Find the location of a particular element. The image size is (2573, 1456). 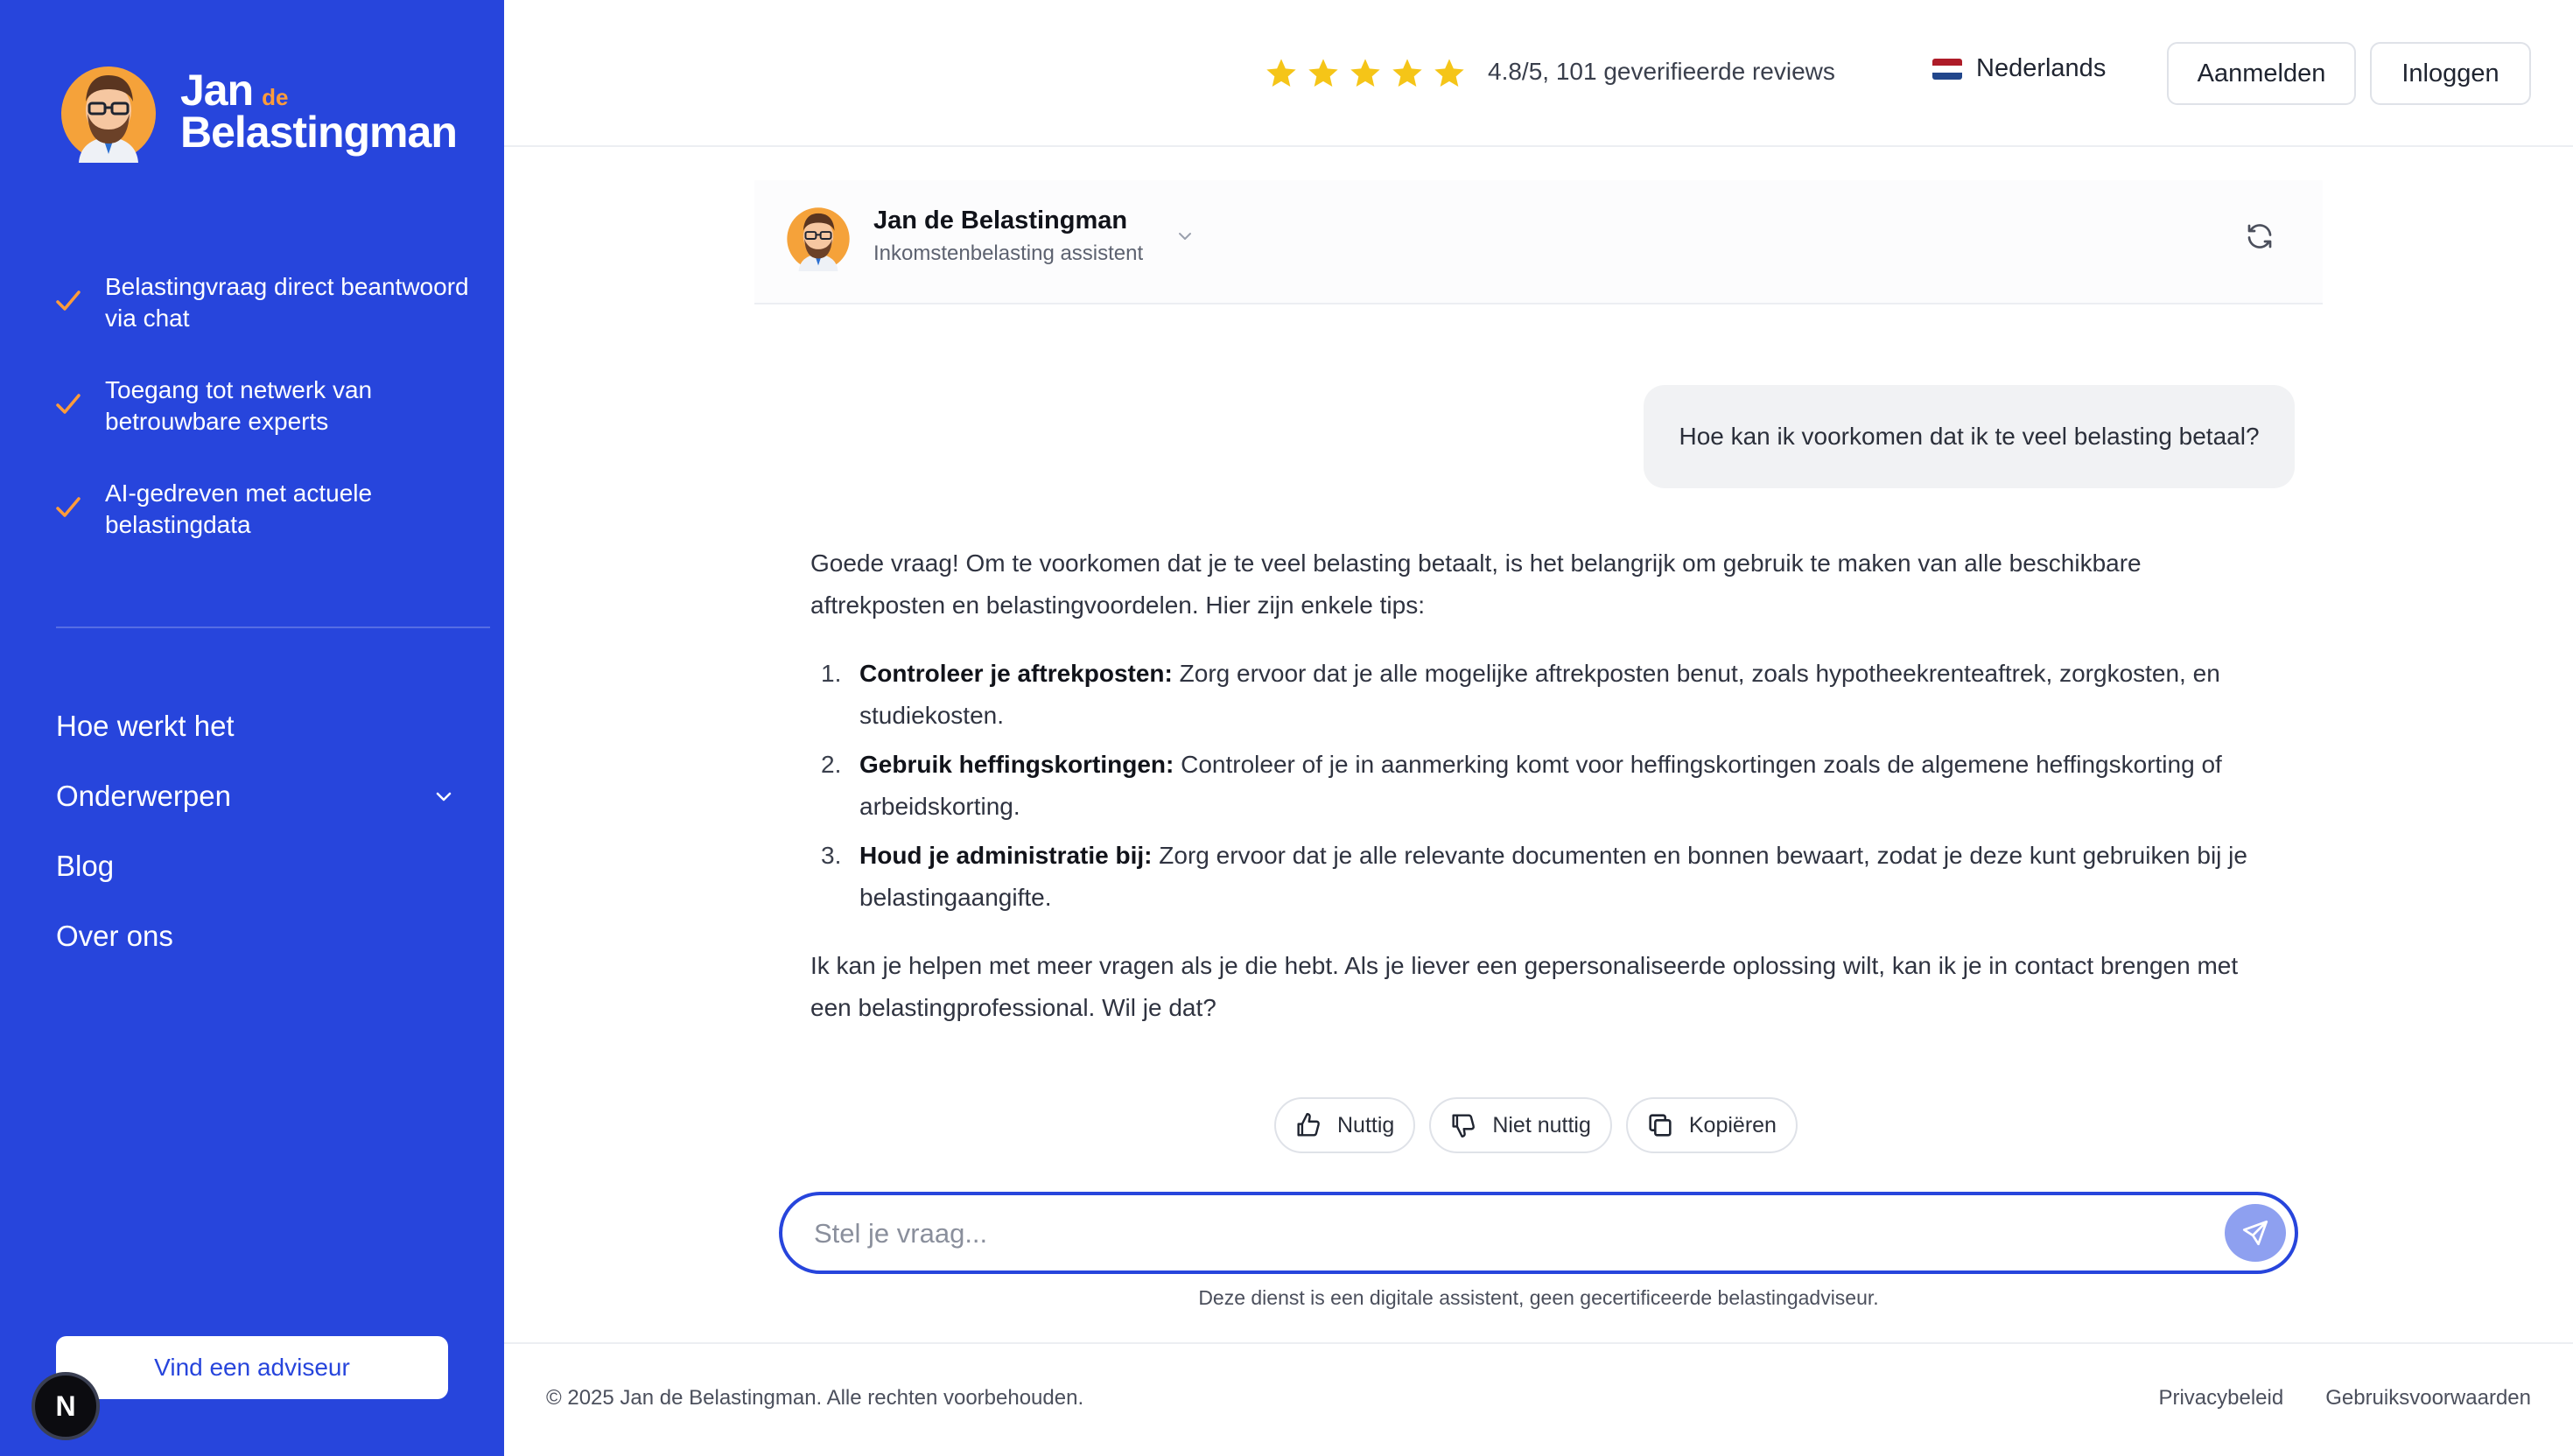

tip-title: Controleer je aftrekposten: is located at coordinates (1016, 673).